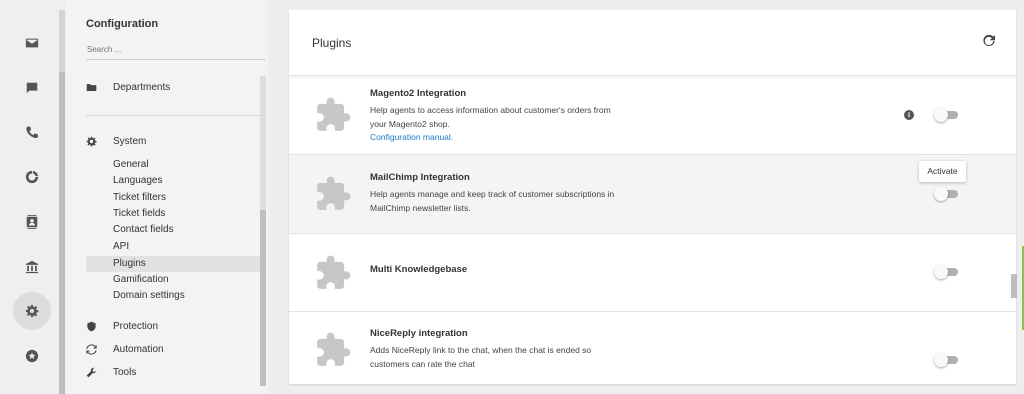  Describe the element at coordinates (942, 171) in the screenshot. I see `activate-tooltip: Activate` at that location.